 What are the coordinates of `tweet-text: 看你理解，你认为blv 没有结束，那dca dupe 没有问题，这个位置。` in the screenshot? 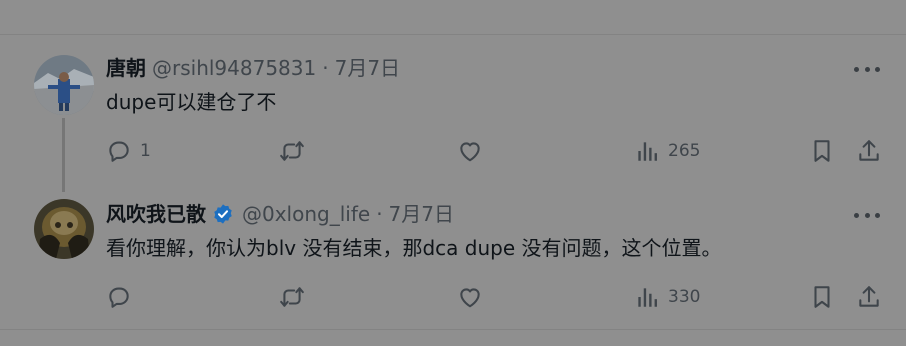 It's located at (414, 248).